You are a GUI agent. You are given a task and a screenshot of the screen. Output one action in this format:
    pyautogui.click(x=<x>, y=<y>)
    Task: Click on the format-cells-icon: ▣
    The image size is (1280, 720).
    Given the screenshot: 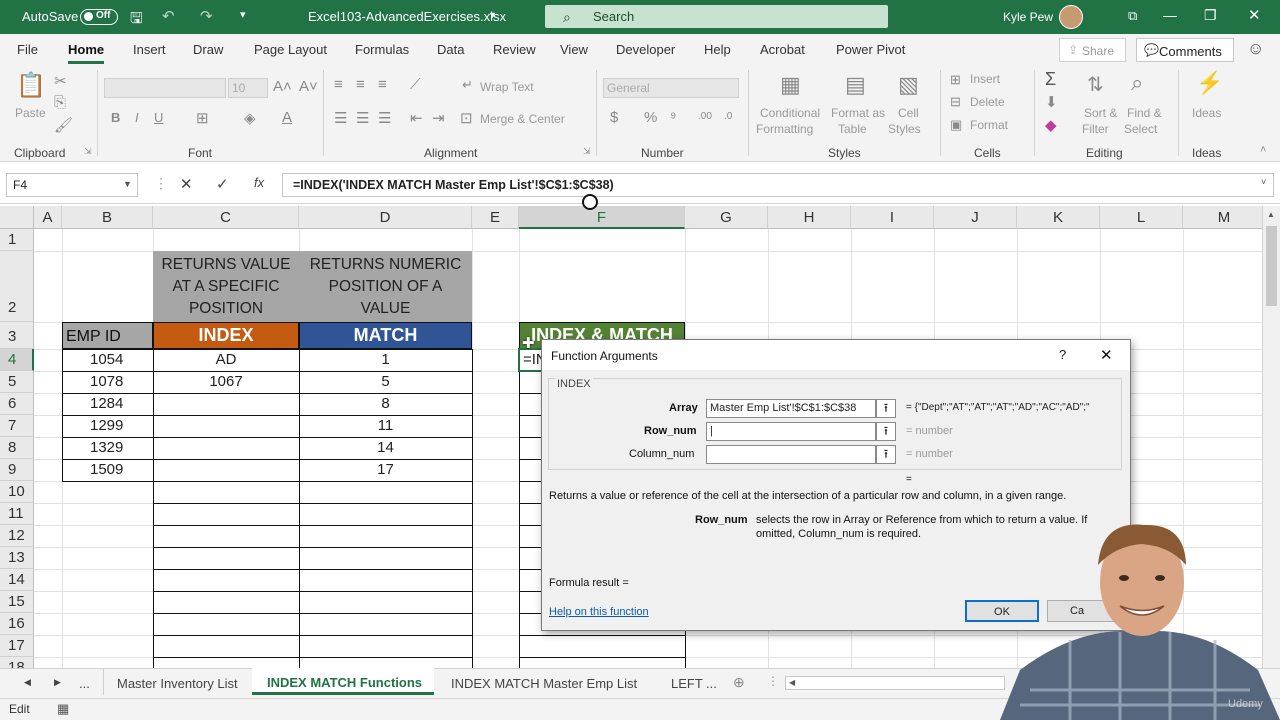 What is the action you would take?
    pyautogui.click(x=956, y=125)
    